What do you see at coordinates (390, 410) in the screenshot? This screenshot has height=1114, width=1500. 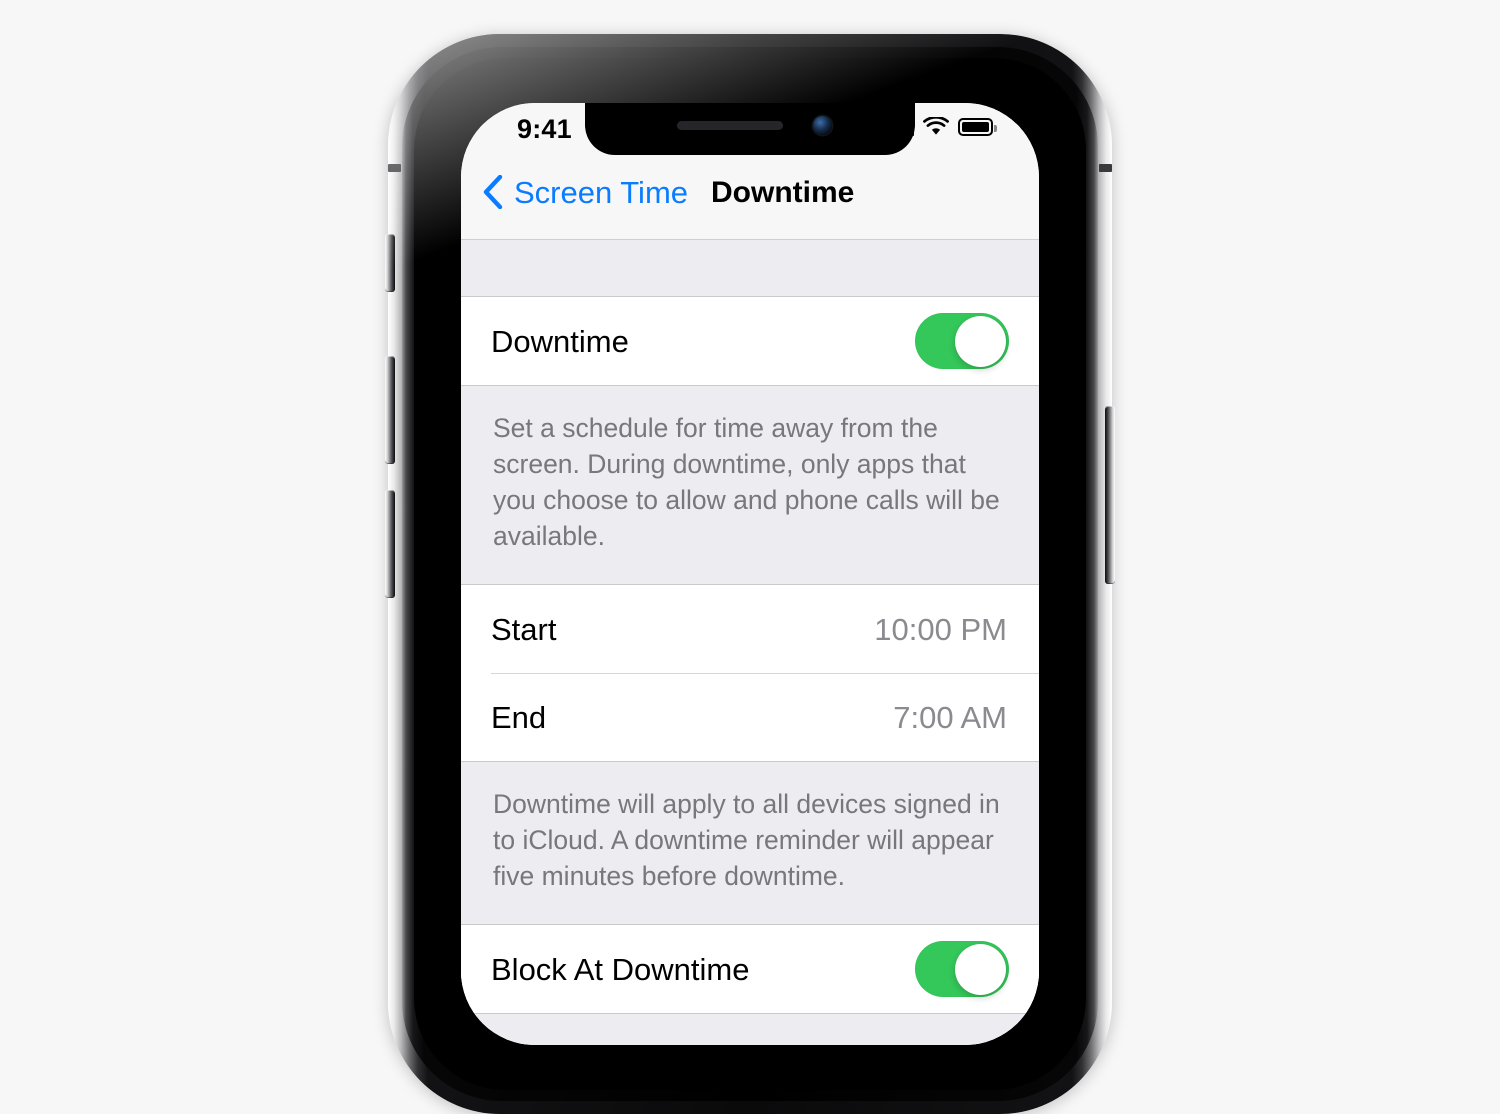 I see `volume-up-button` at bounding box center [390, 410].